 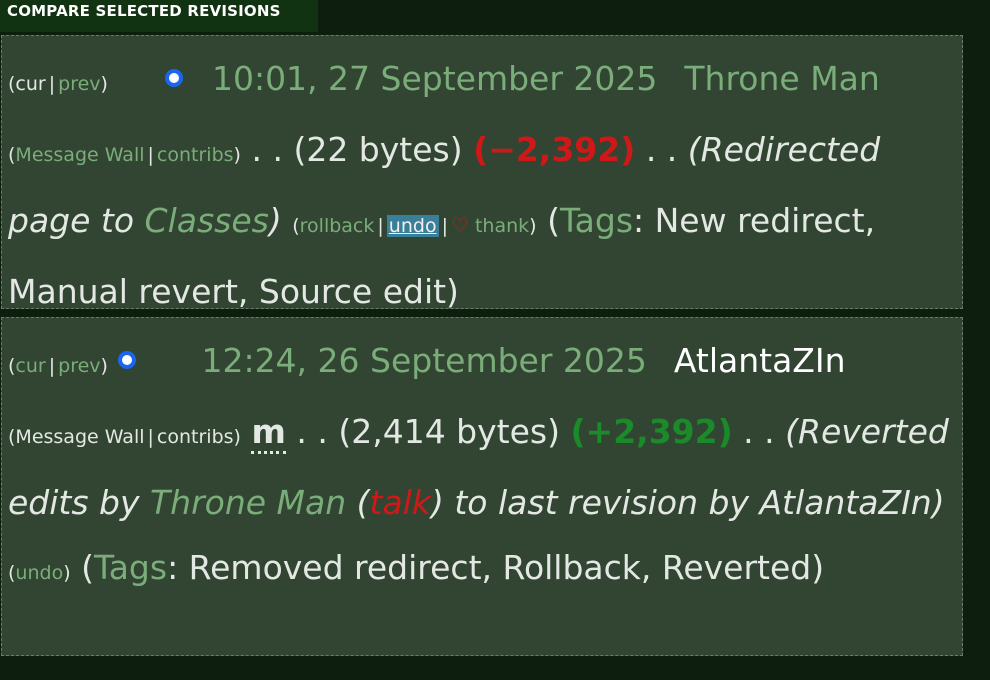 I want to click on size-diff: (+2,392), so click(x=651, y=431).